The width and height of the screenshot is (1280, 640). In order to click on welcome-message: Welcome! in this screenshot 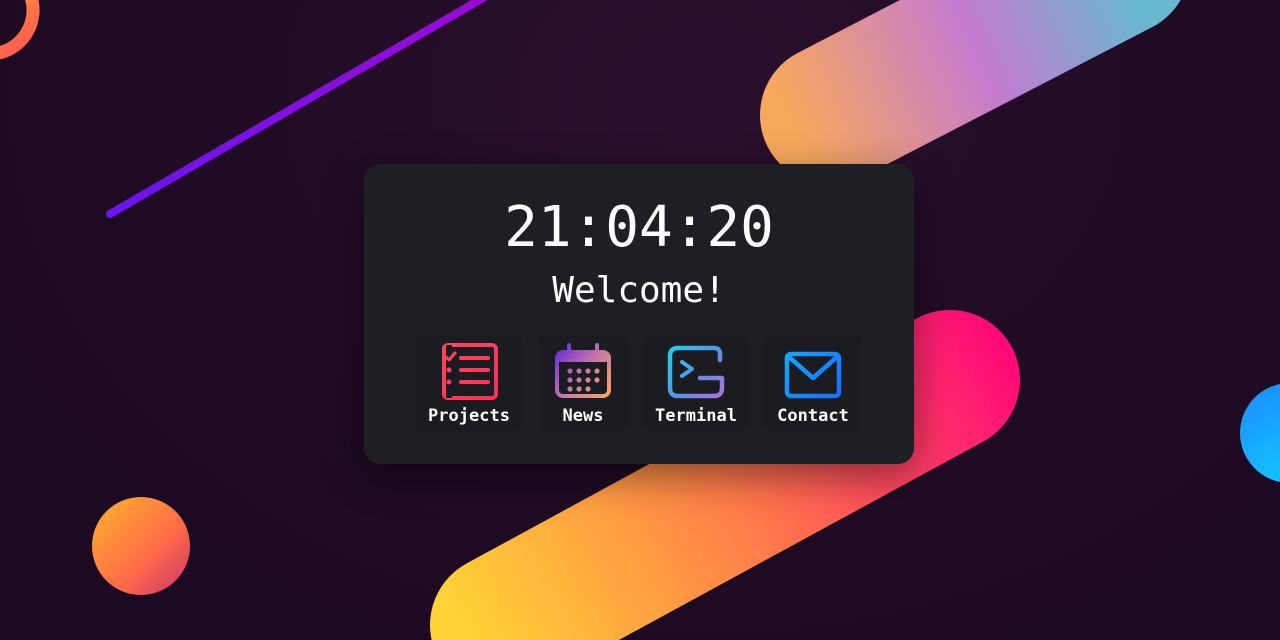, I will do `click(639, 290)`.